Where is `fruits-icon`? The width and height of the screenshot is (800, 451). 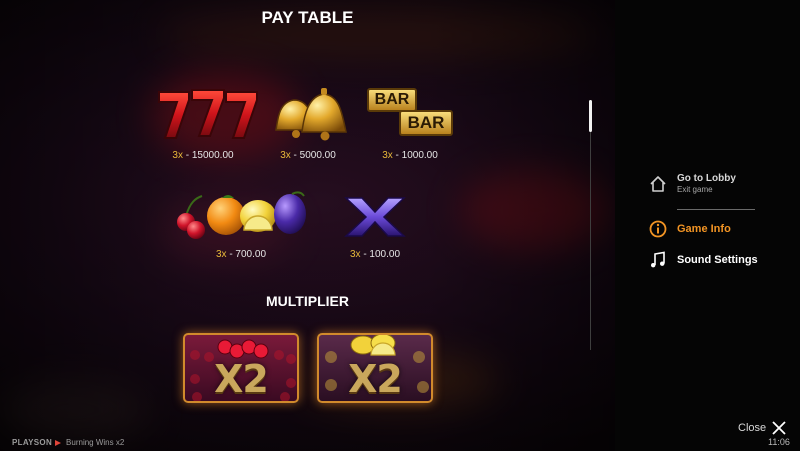 fruits-icon is located at coordinates (241, 215).